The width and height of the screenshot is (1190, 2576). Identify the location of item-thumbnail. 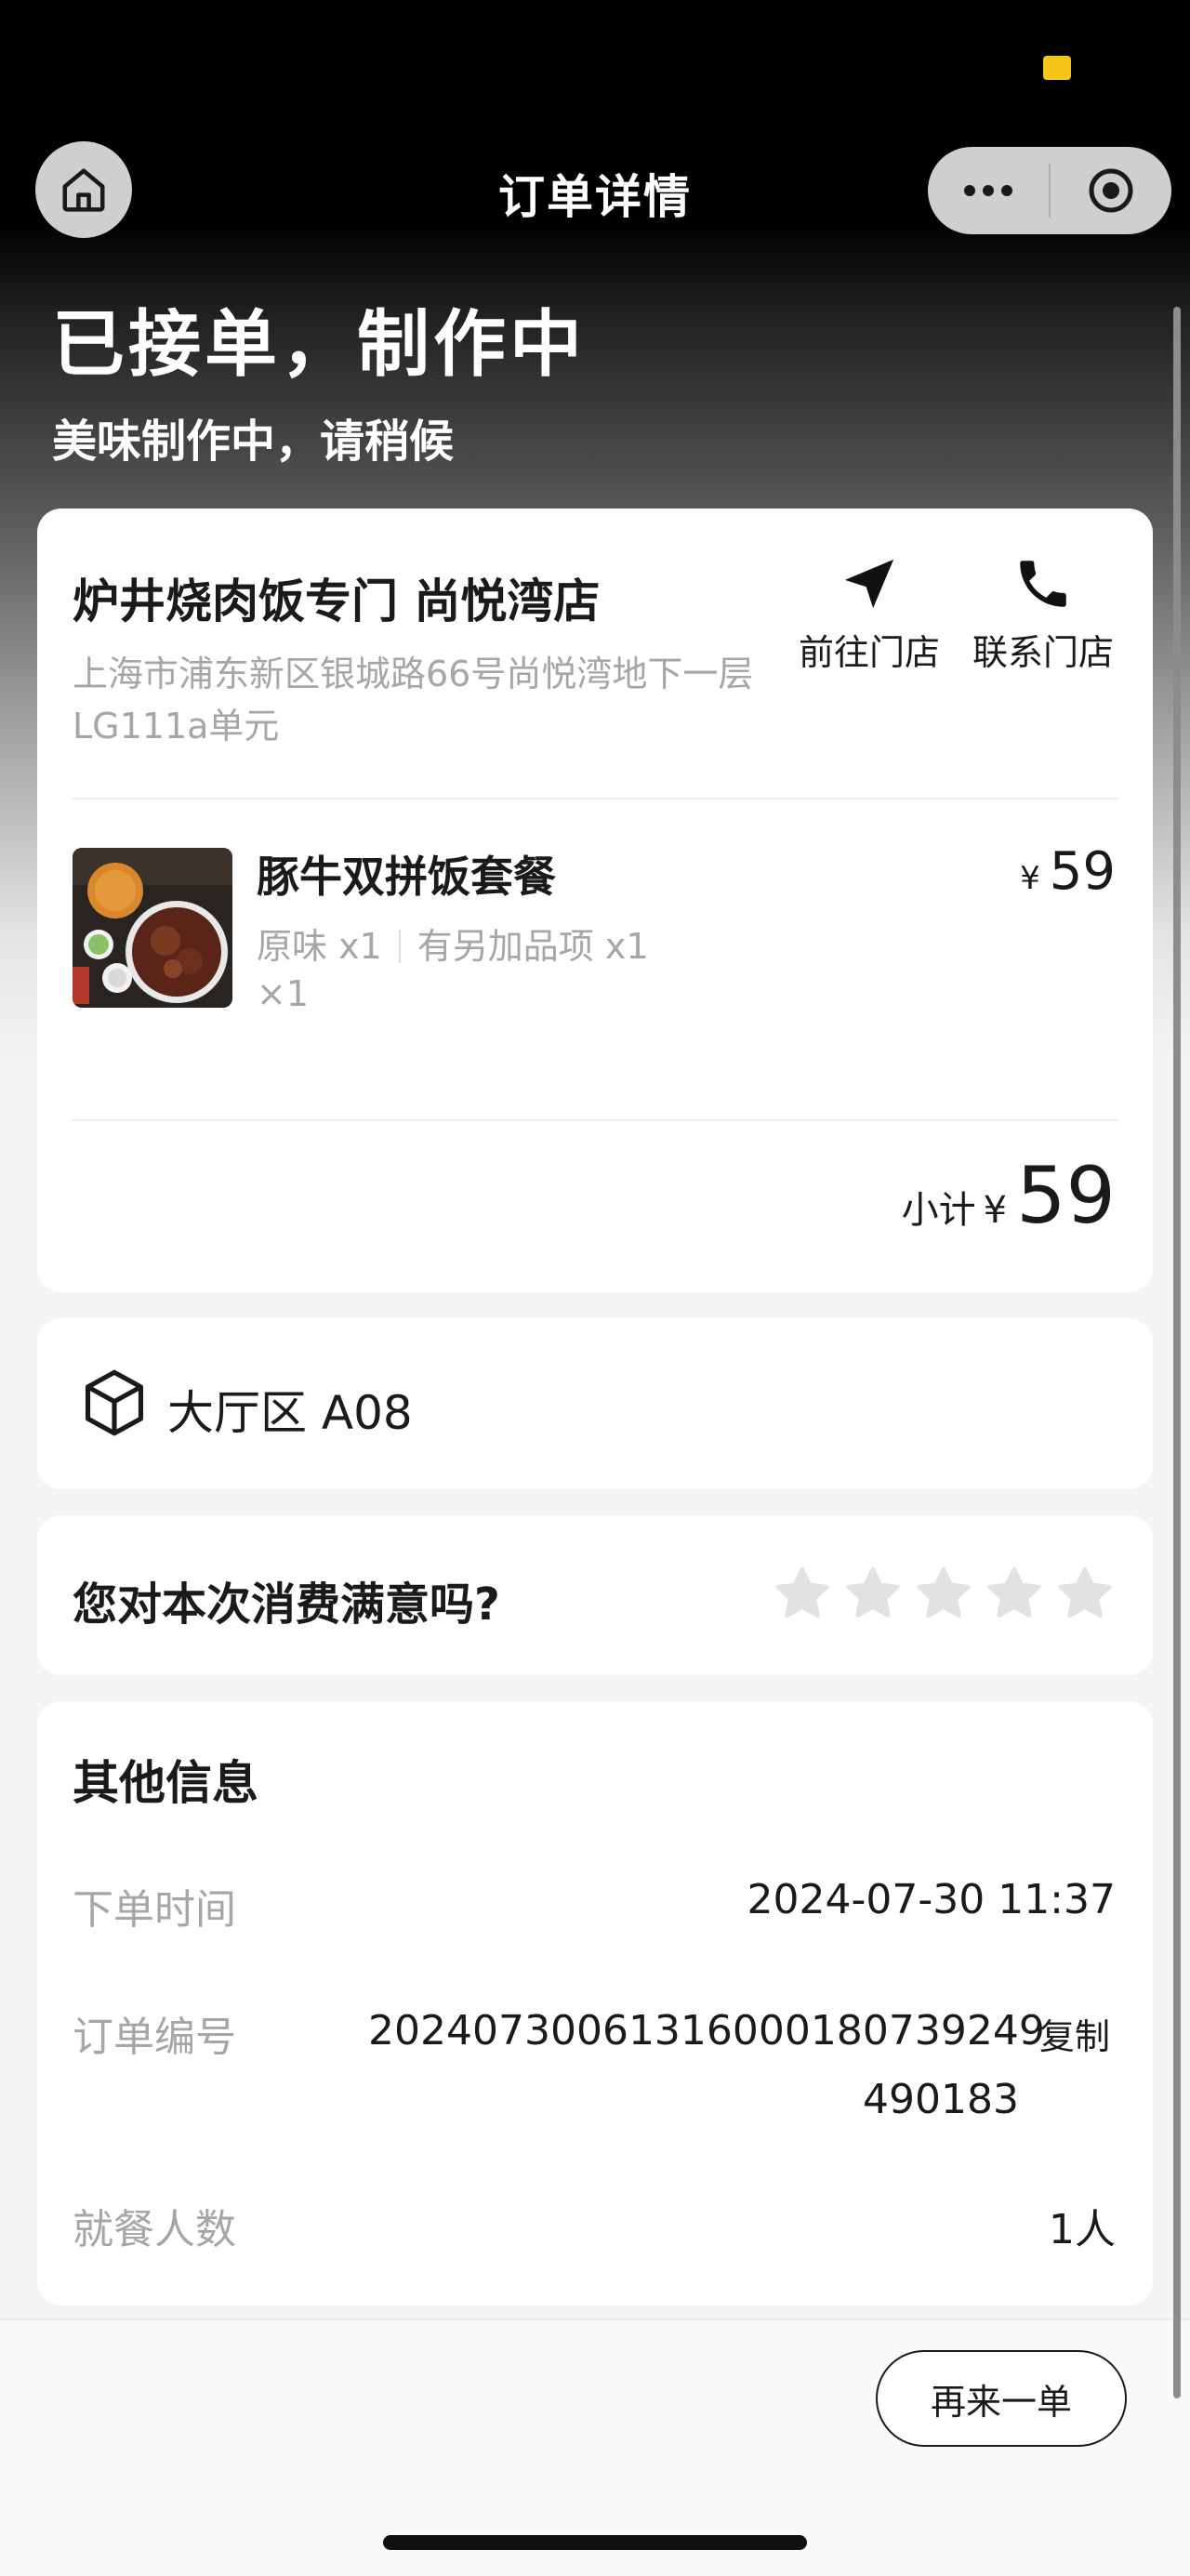
(152, 928).